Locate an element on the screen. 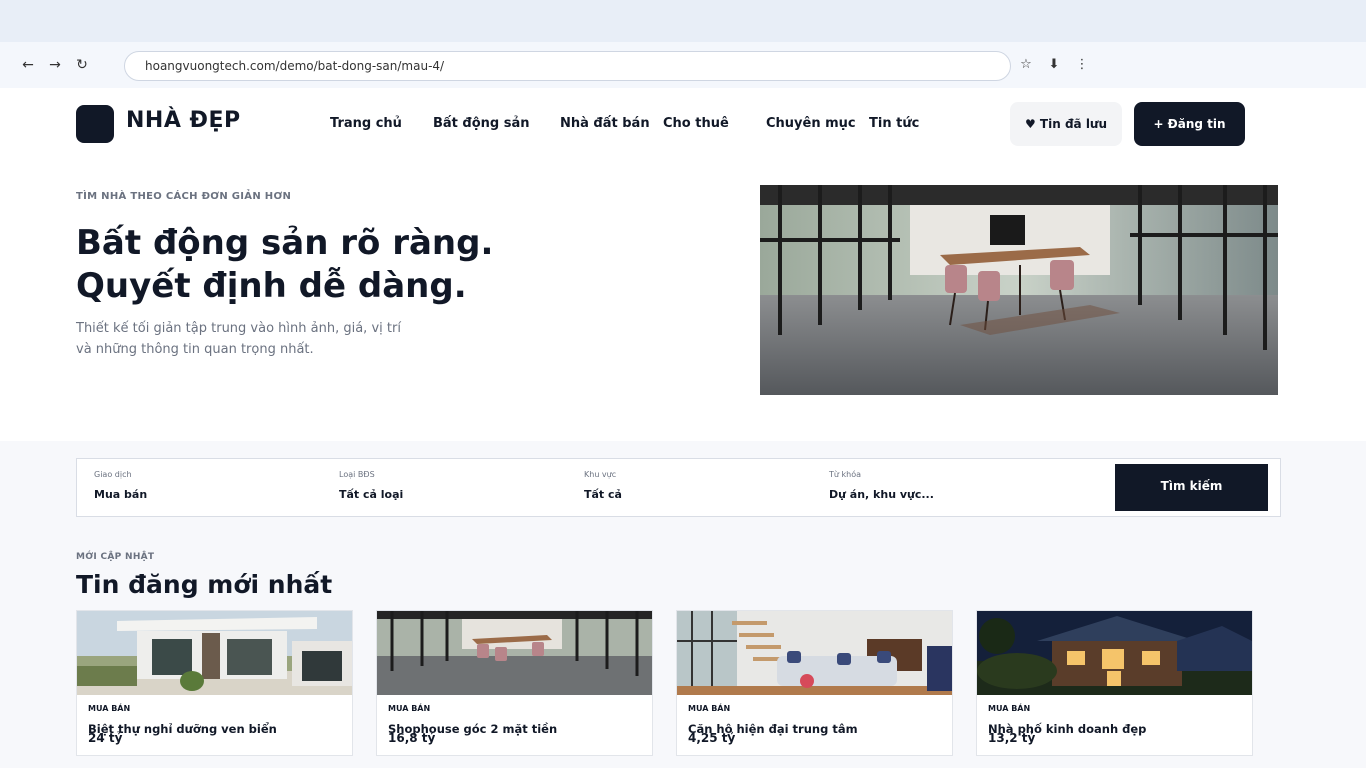 Image resolution: width=1366 pixels, height=768 pixels. transaction-select: Mua bán is located at coordinates (120, 494).